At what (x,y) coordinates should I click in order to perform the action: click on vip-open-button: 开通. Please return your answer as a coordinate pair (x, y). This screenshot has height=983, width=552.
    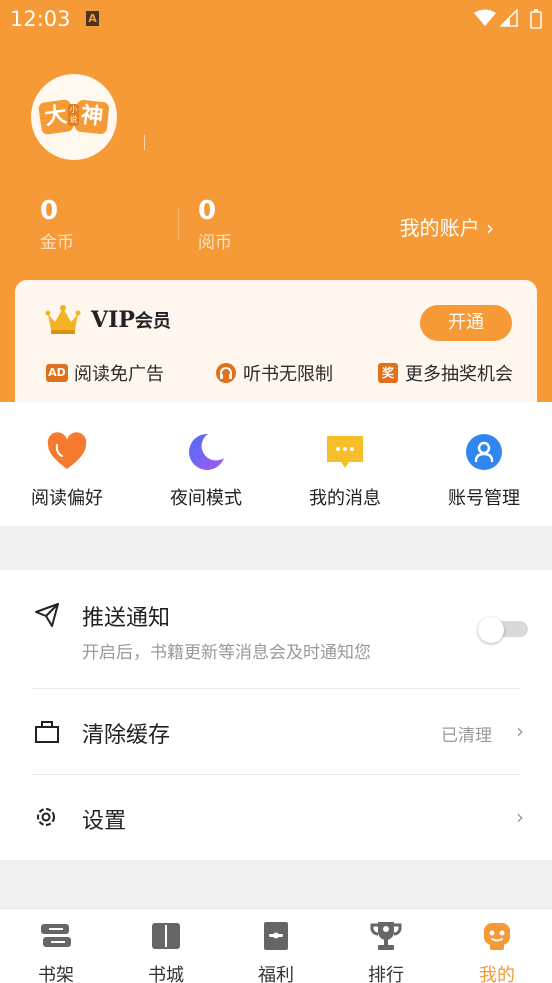
    Looking at the image, I should click on (466, 323).